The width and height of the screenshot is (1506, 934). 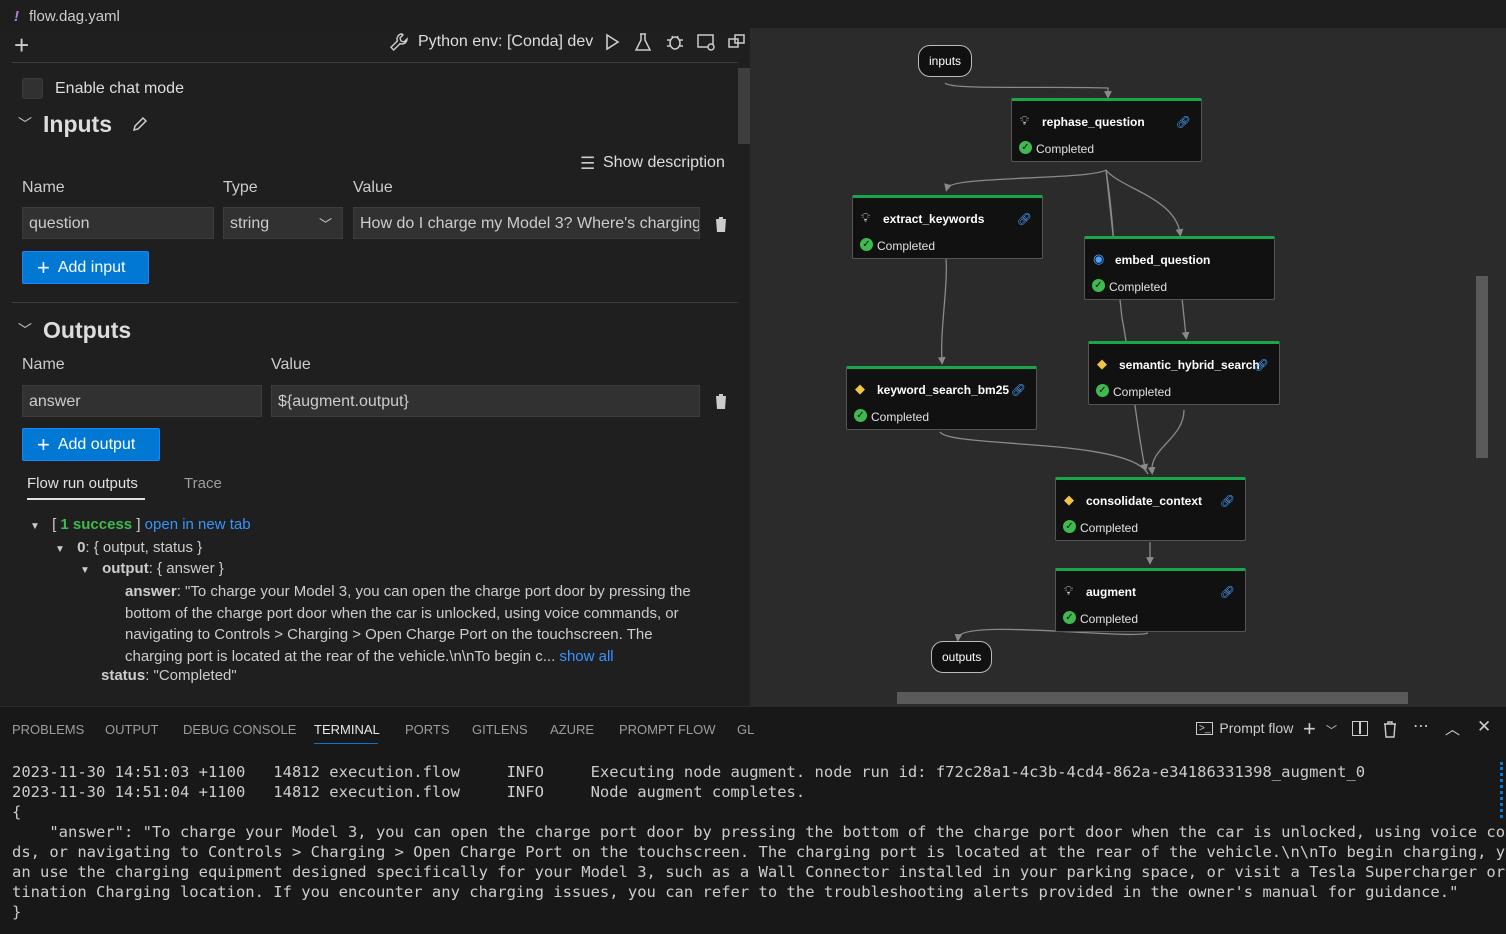 What do you see at coordinates (1421, 726) in the screenshot?
I see `more-actions-icon: ⋯` at bounding box center [1421, 726].